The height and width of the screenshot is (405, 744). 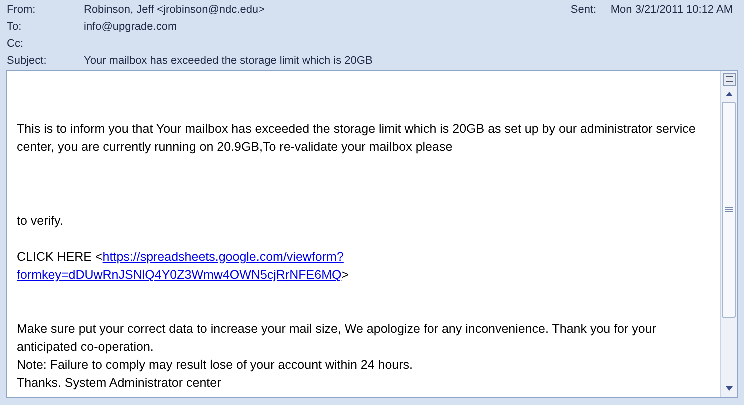 I want to click on body-text: >, so click(x=346, y=275).